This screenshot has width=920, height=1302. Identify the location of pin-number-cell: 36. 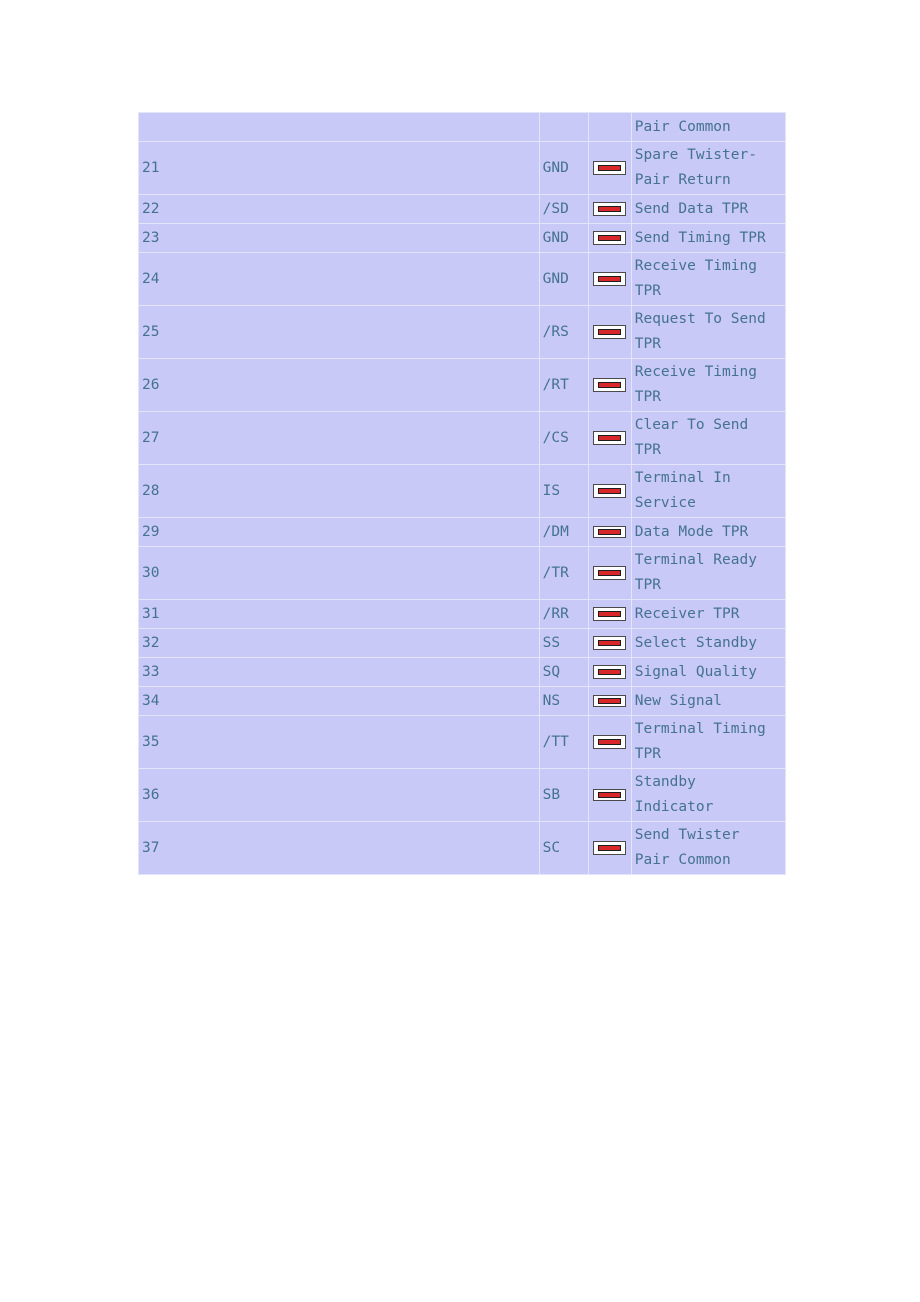
(339, 795).